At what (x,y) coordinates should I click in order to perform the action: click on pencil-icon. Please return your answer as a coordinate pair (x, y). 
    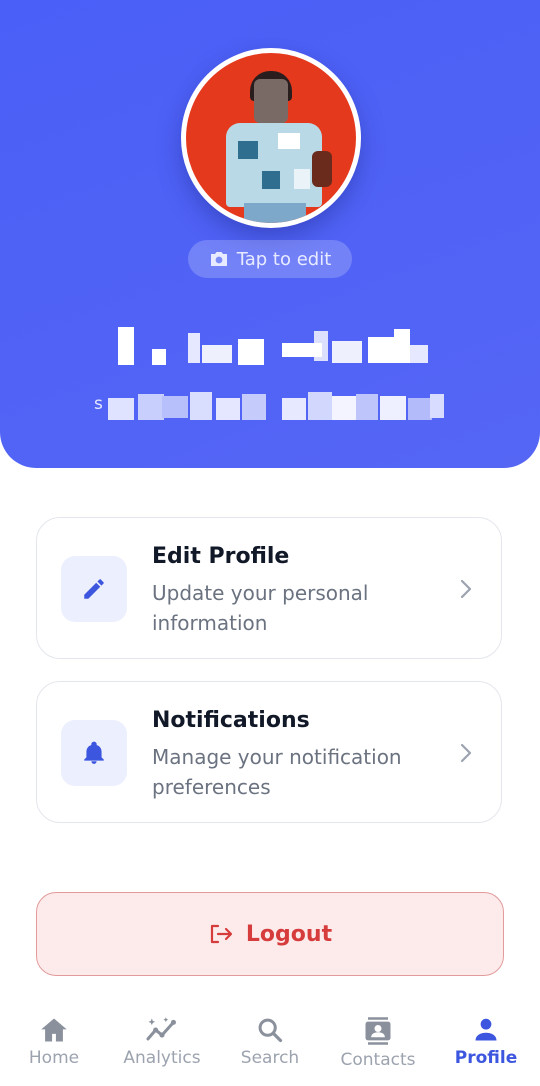
    Looking at the image, I should click on (94, 589).